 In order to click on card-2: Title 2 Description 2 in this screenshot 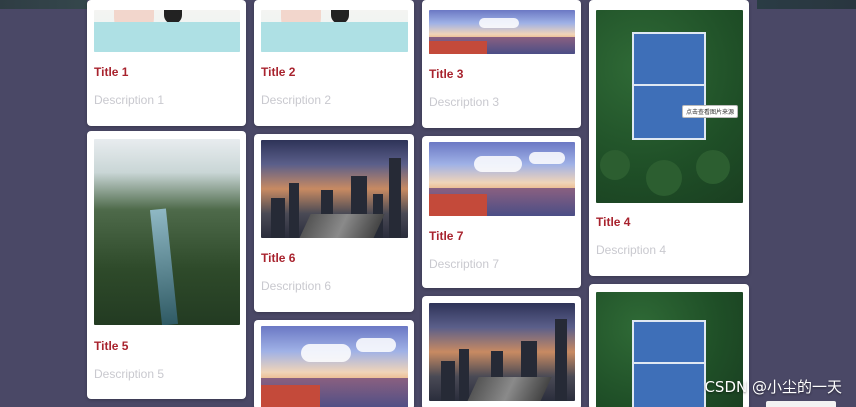, I will do `click(334, 63)`.